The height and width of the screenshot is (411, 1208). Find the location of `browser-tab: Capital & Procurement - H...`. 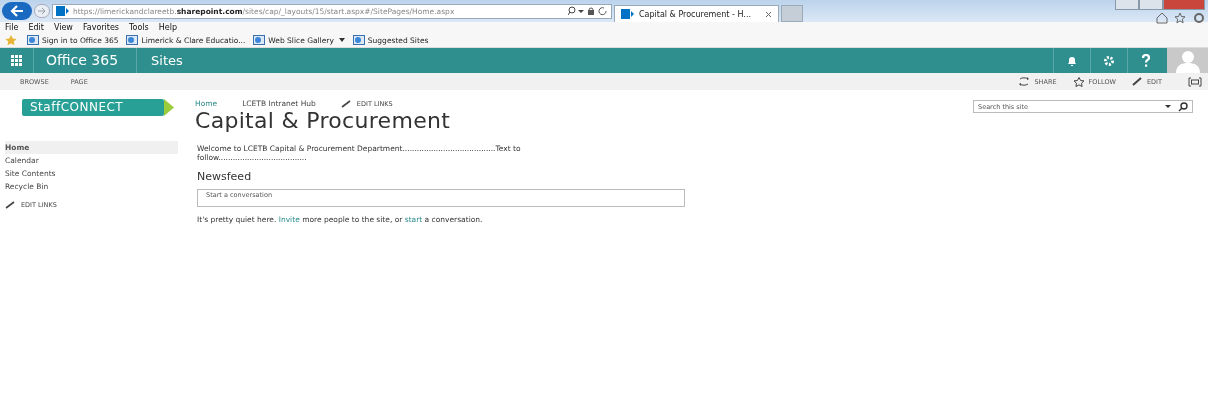

browser-tab: Capital & Procurement - H... is located at coordinates (696, 13).